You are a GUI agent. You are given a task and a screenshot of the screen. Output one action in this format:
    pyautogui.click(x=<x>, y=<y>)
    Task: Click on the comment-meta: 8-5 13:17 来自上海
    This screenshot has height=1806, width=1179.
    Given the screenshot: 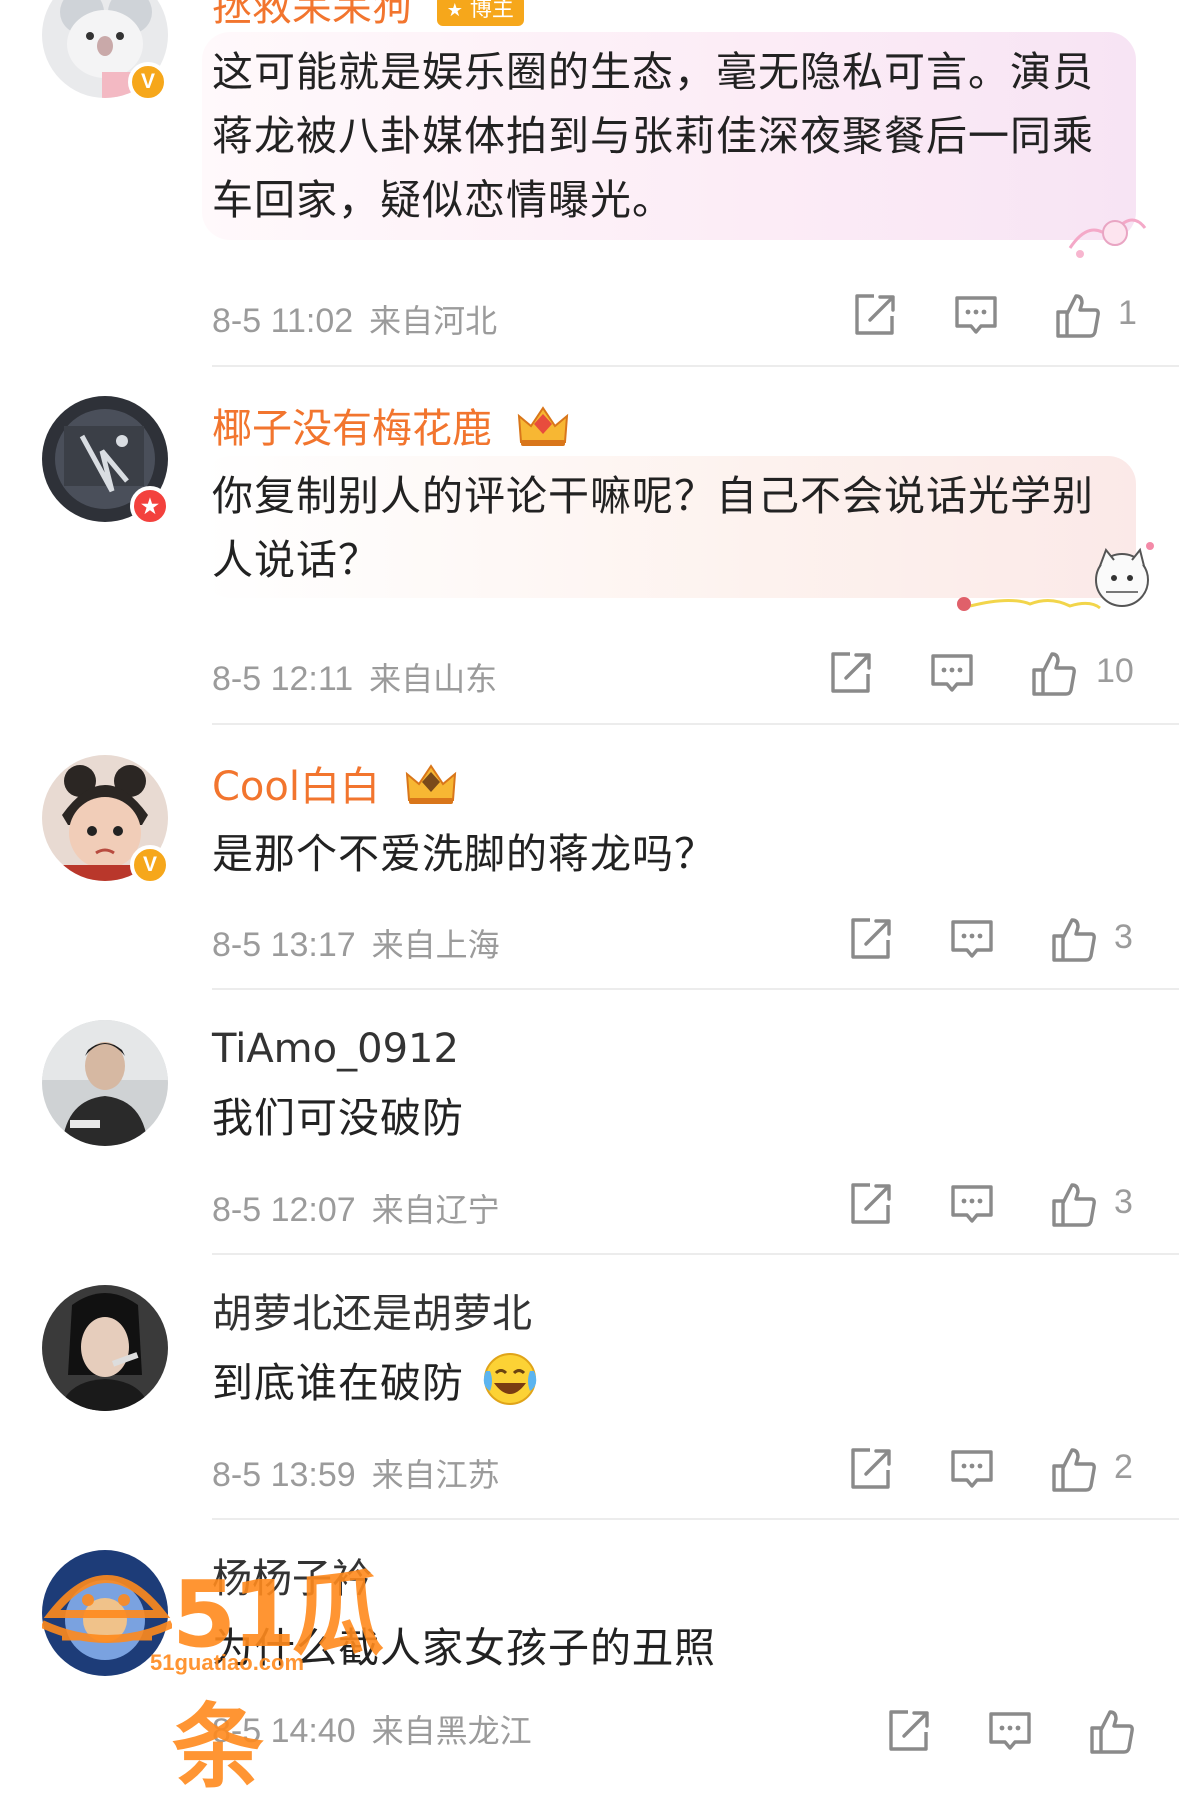 What is the action you would take?
    pyautogui.click(x=356, y=943)
    